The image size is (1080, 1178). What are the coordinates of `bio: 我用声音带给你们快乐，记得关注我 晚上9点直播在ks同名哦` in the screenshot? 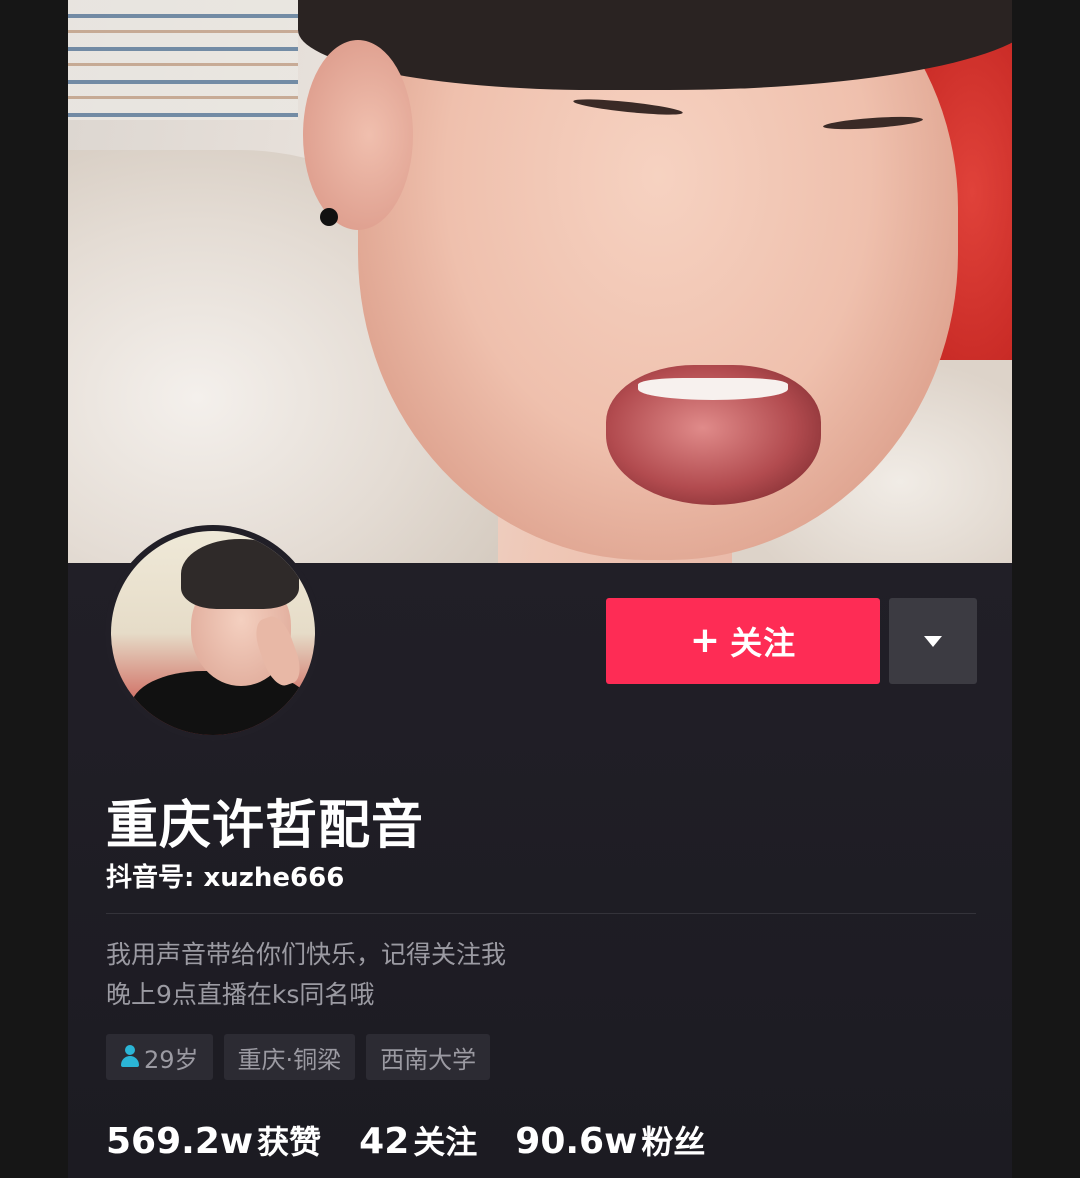 It's located at (306, 975).